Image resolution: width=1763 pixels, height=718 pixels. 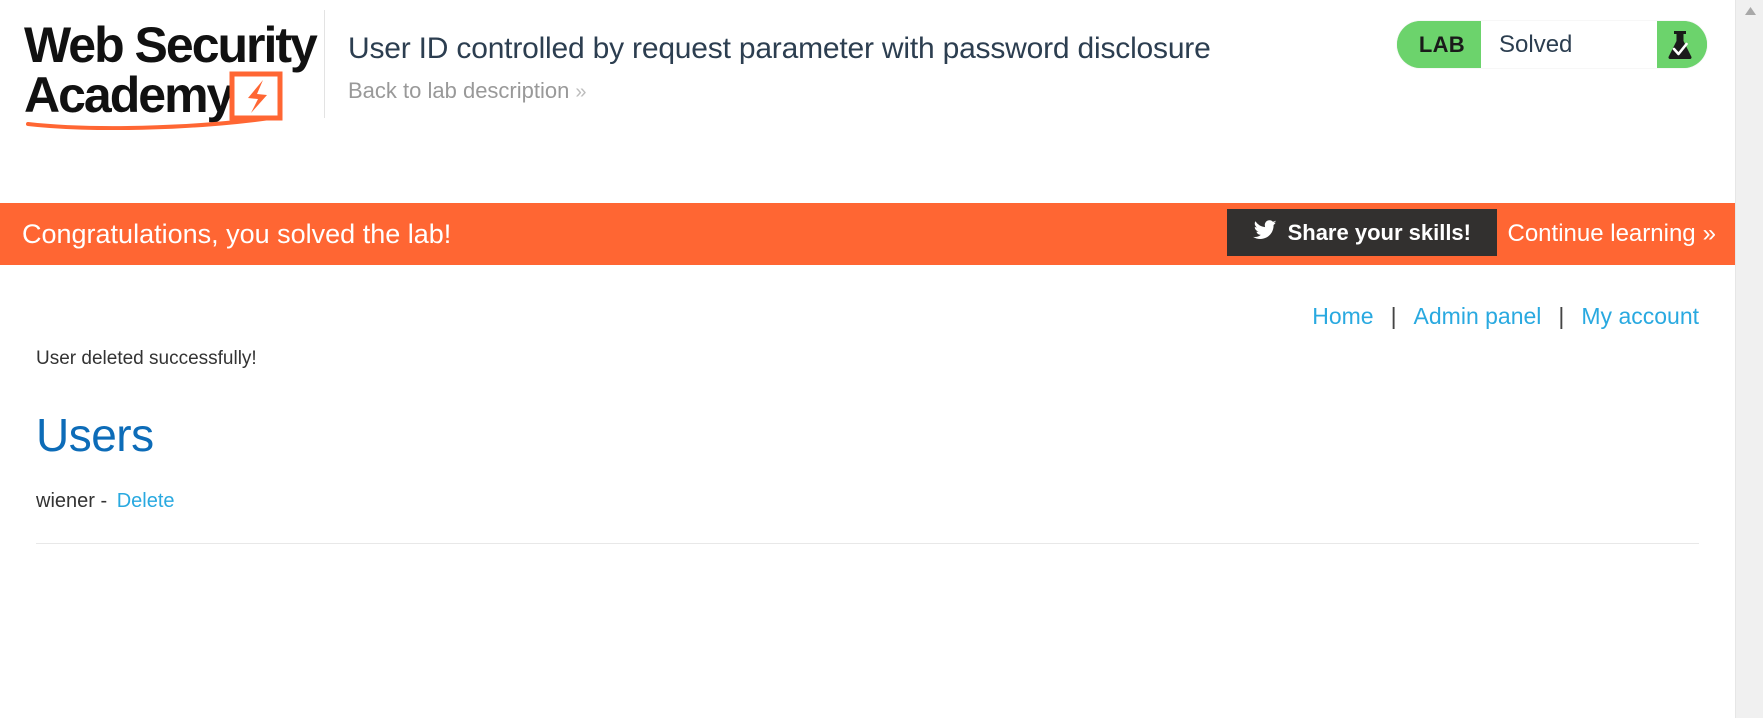 What do you see at coordinates (129, 95) in the screenshot?
I see `svg-text: Academy` at bounding box center [129, 95].